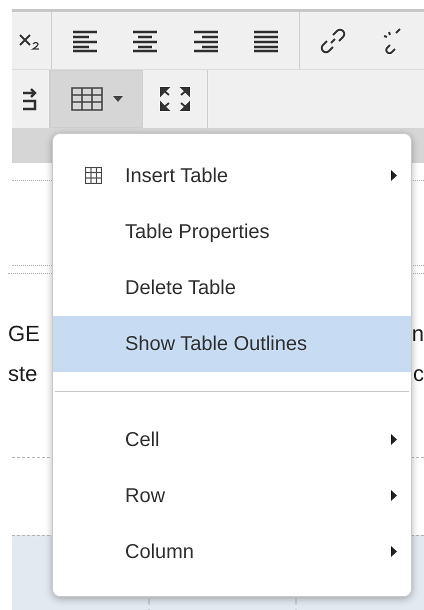 The width and height of the screenshot is (424, 610). Describe the element at coordinates (84, 40) in the screenshot. I see `align-left-icon` at that location.